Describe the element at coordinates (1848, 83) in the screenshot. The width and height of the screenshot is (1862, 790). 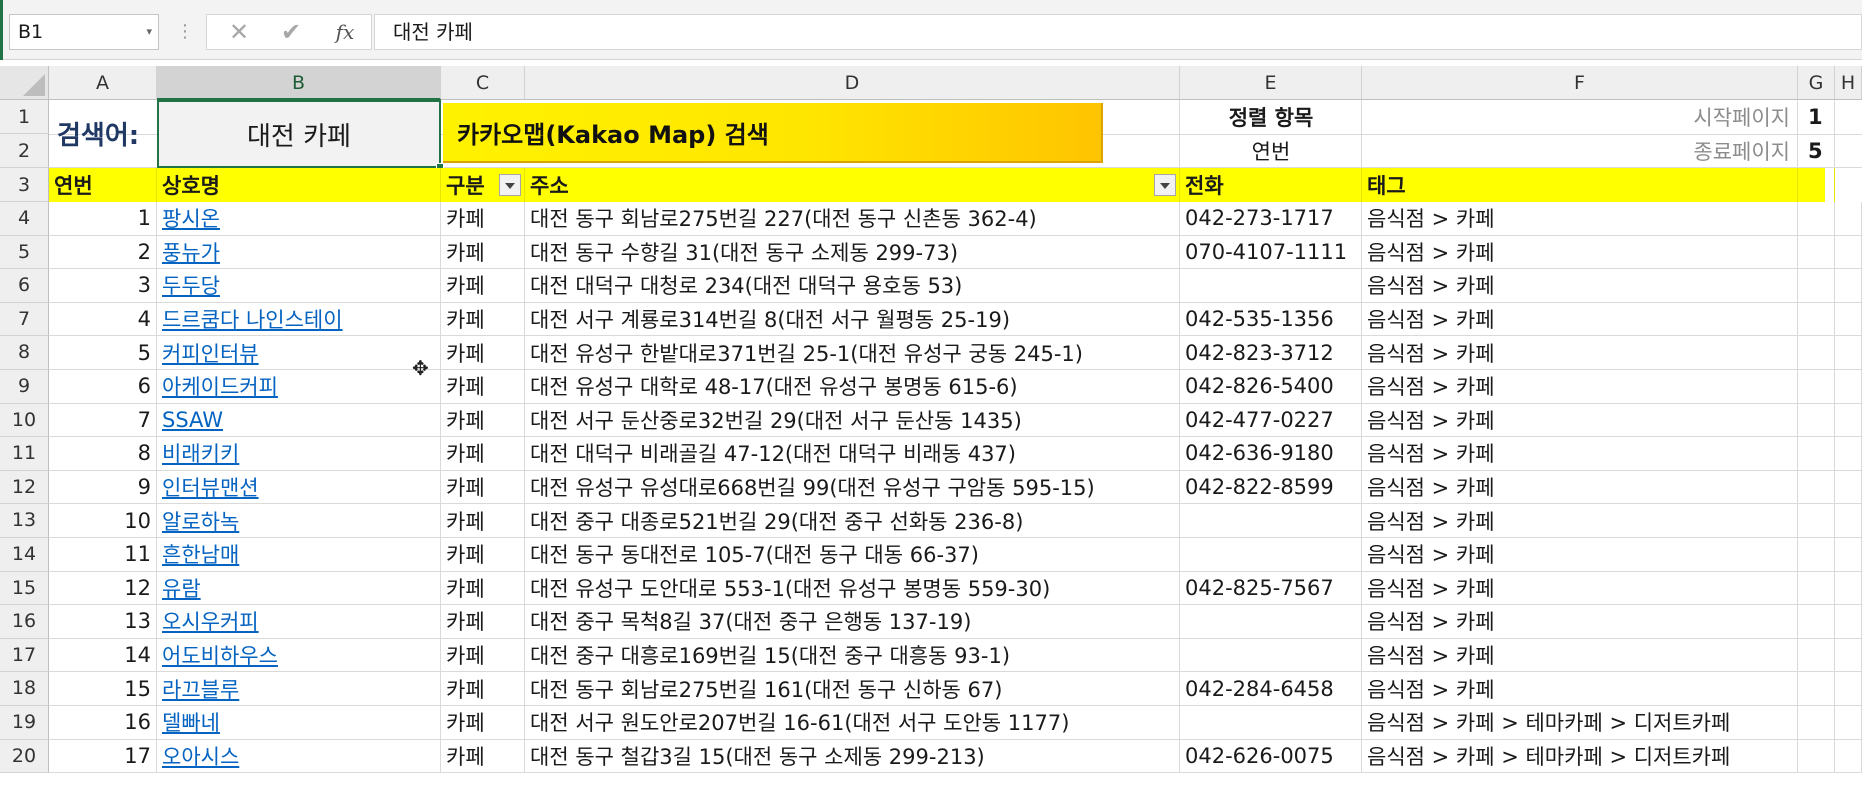
I see `column-header-h: H` at that location.